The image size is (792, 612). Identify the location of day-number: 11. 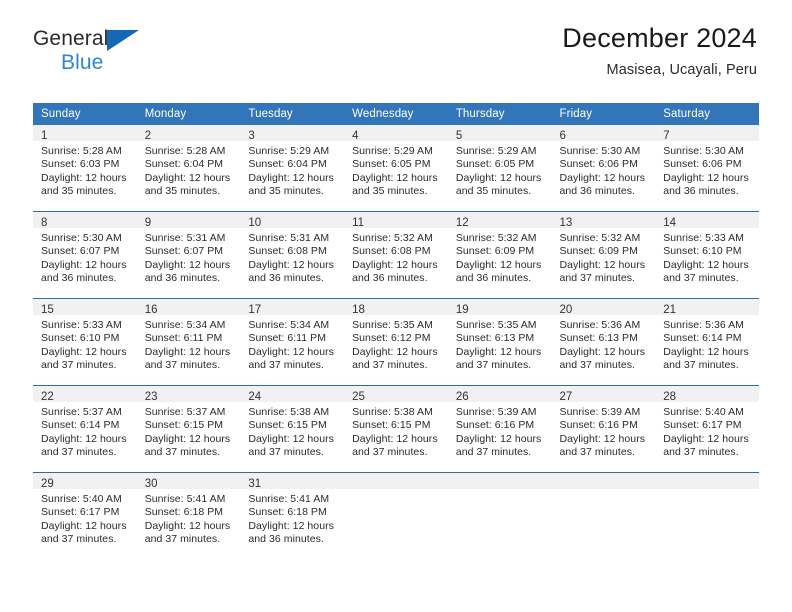
(396, 220).